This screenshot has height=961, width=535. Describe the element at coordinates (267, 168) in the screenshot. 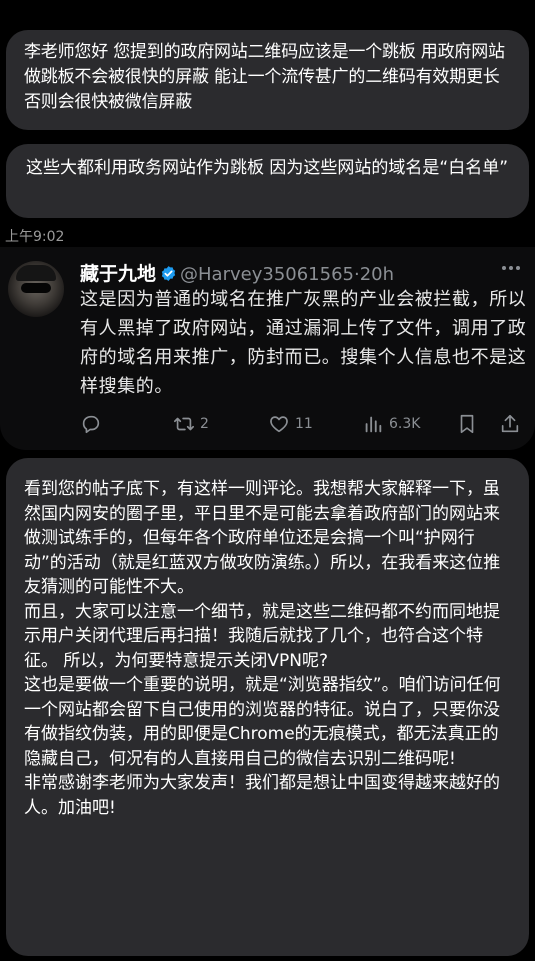

I see `message-text: 这些大都利用政务网站作为跳板 因为这些网站的域名是“白名单”` at that location.